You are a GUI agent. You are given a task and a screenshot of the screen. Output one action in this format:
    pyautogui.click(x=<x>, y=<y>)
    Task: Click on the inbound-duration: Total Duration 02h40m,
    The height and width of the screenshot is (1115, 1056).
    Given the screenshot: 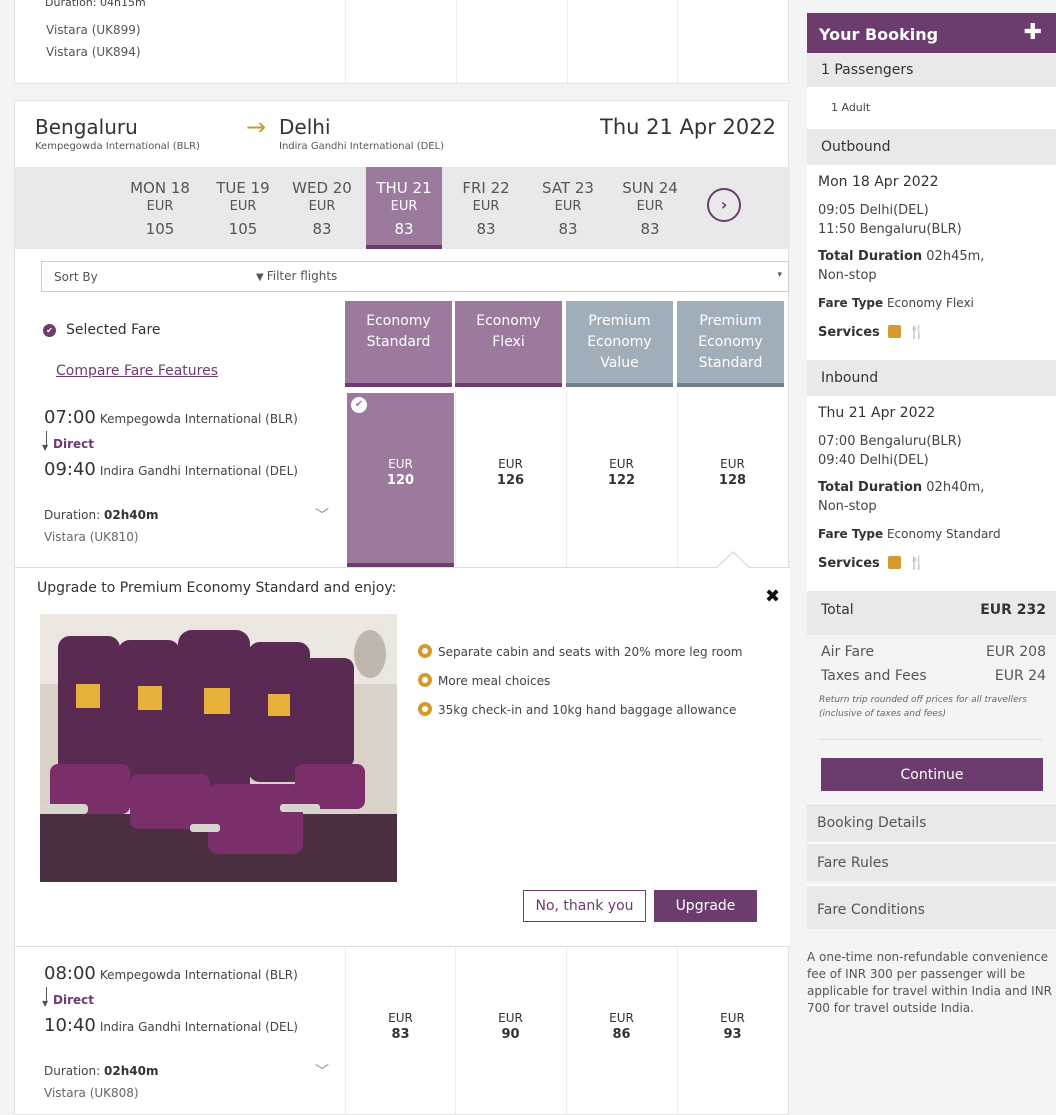 What is the action you would take?
    pyautogui.click(x=901, y=487)
    